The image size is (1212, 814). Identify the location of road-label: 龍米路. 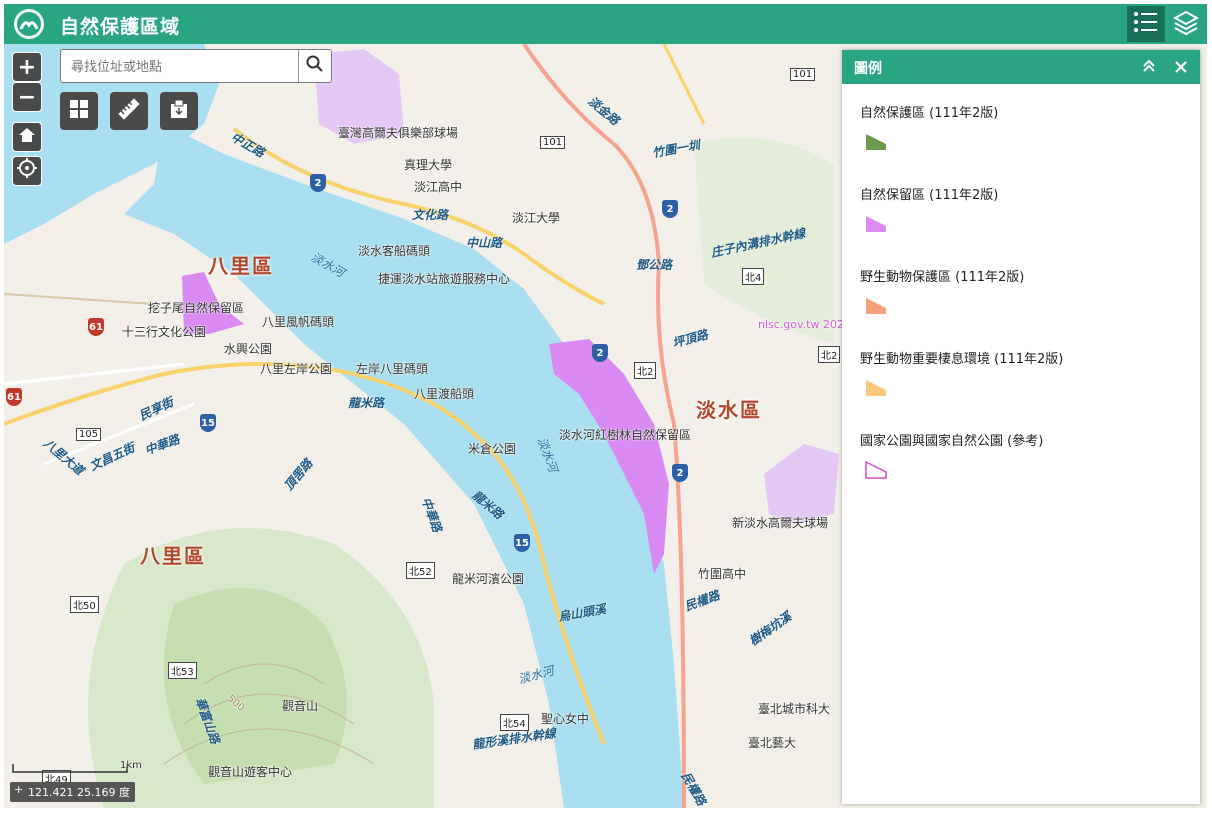
(366, 403).